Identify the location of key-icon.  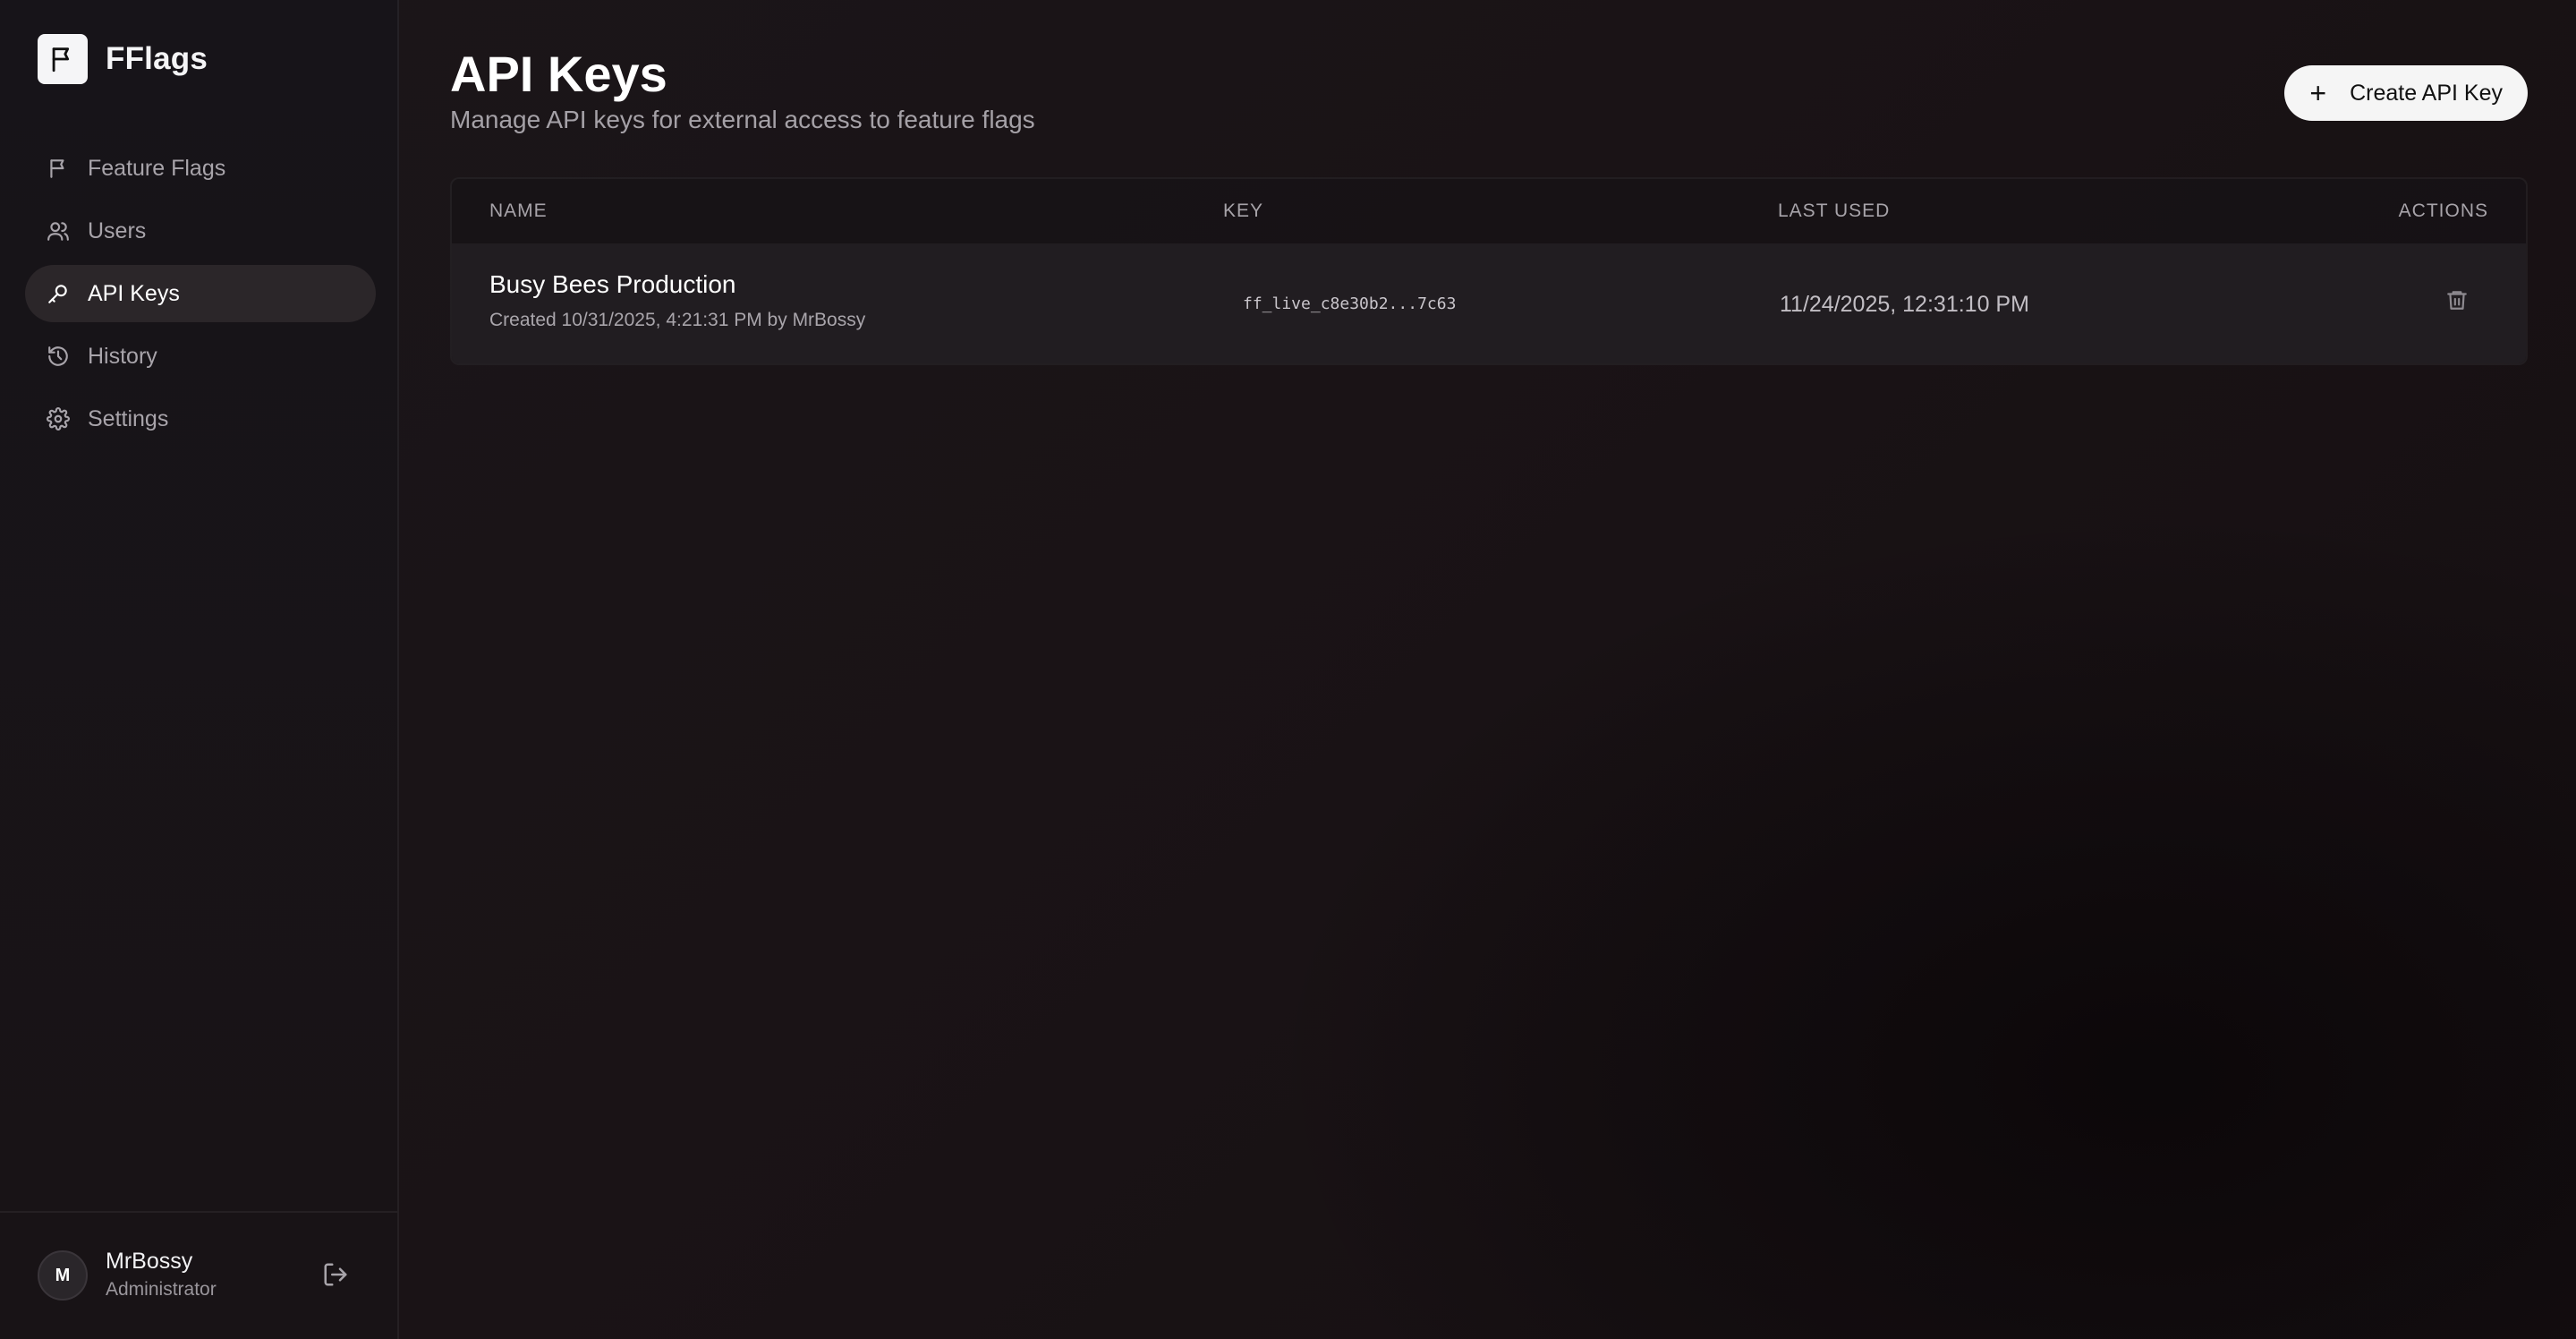
(57, 294).